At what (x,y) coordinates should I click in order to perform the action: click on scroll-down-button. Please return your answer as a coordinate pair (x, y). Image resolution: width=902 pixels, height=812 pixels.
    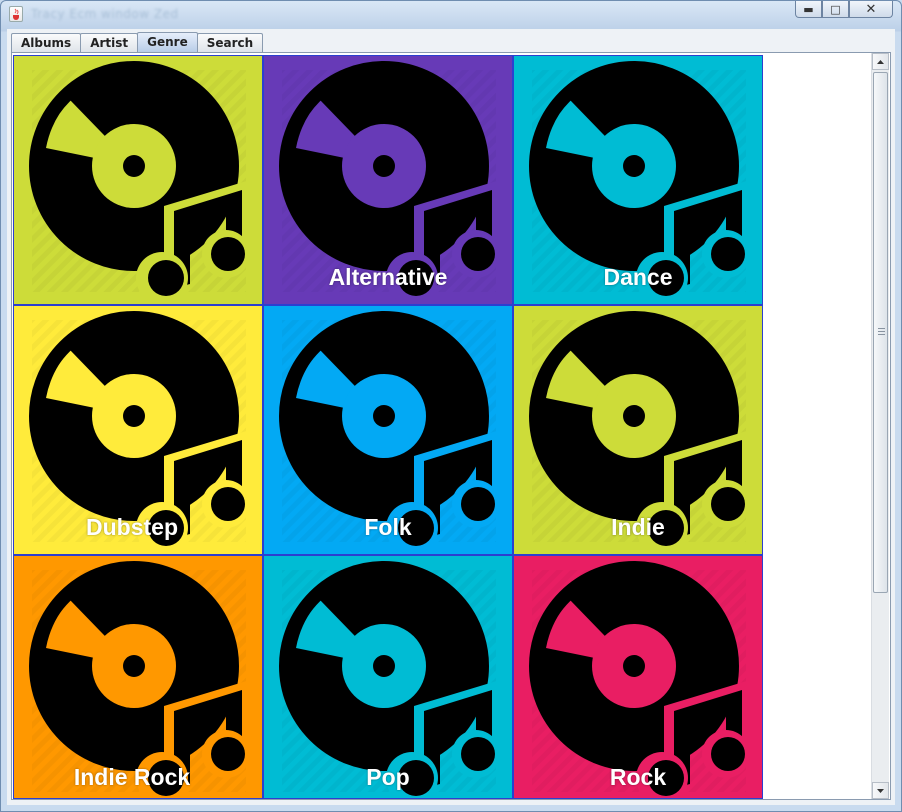
    Looking at the image, I should click on (880, 790).